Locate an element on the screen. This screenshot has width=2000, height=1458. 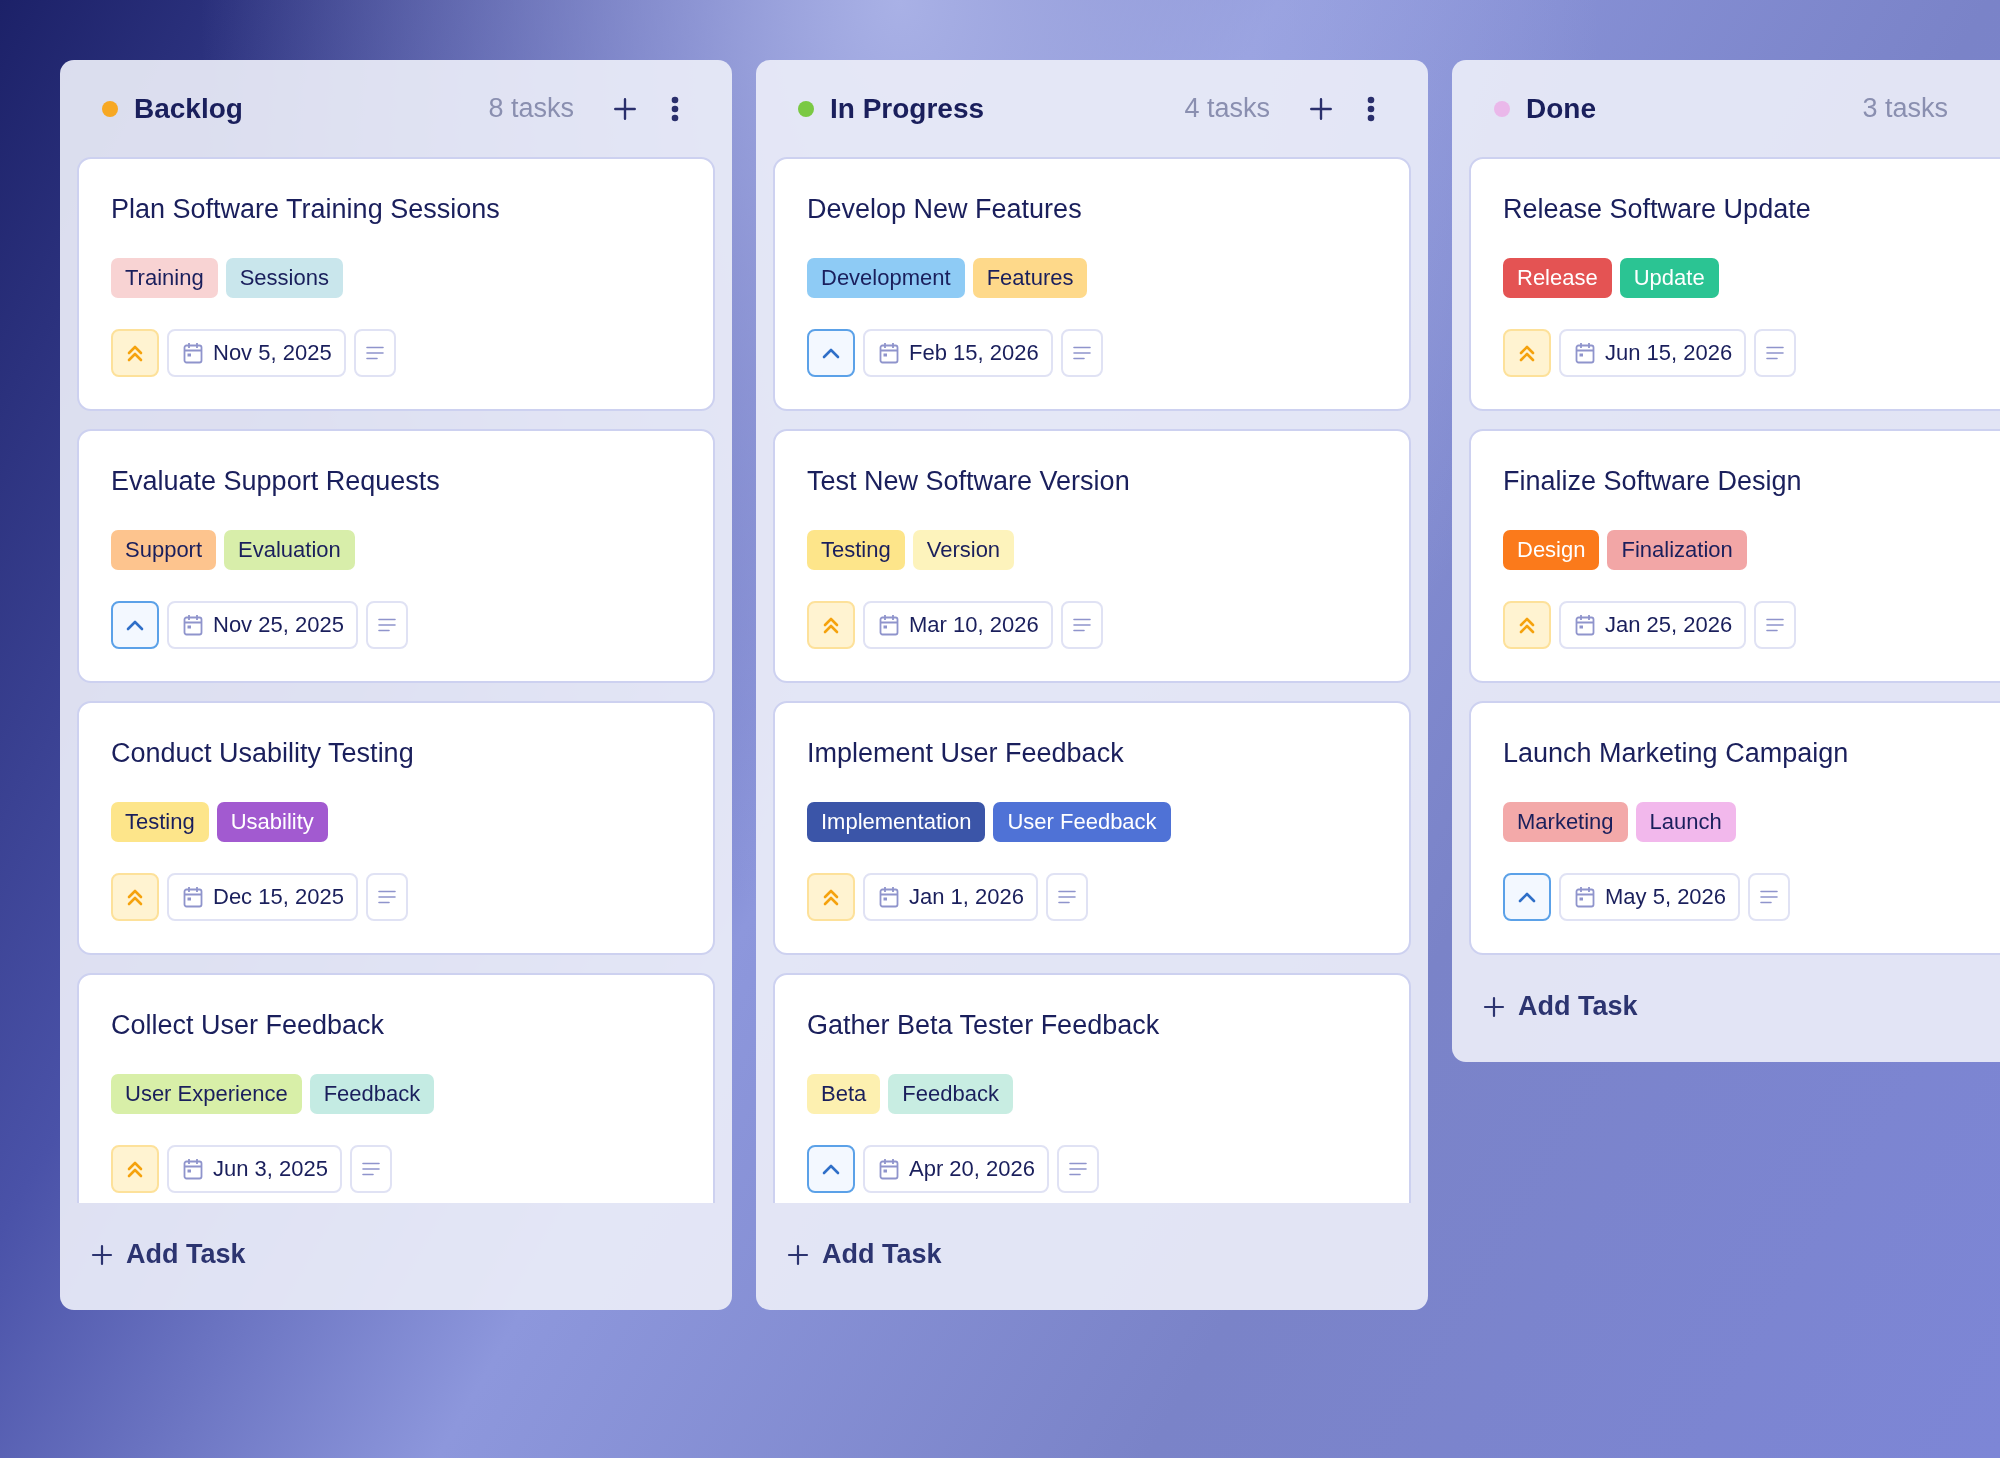
tag: Testing is located at coordinates (160, 822).